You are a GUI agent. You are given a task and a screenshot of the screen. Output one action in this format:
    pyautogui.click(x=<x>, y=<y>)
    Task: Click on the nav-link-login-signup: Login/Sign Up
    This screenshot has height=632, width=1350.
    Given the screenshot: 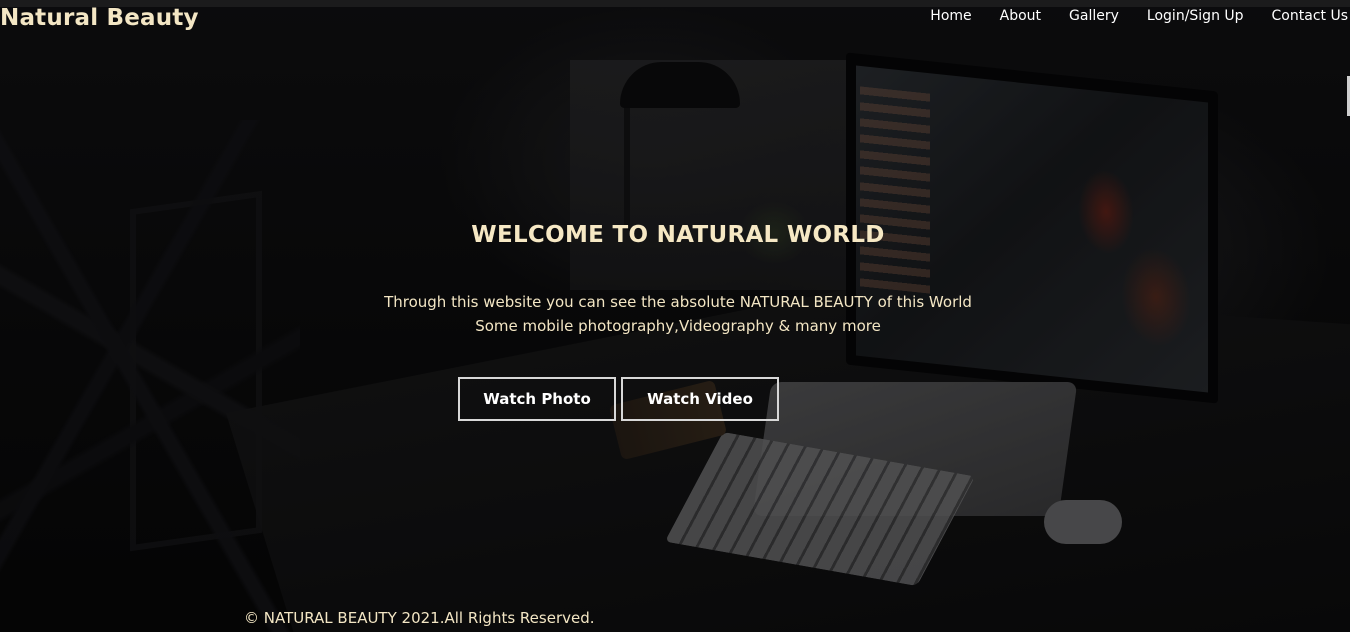 What is the action you would take?
    pyautogui.click(x=1181, y=16)
    